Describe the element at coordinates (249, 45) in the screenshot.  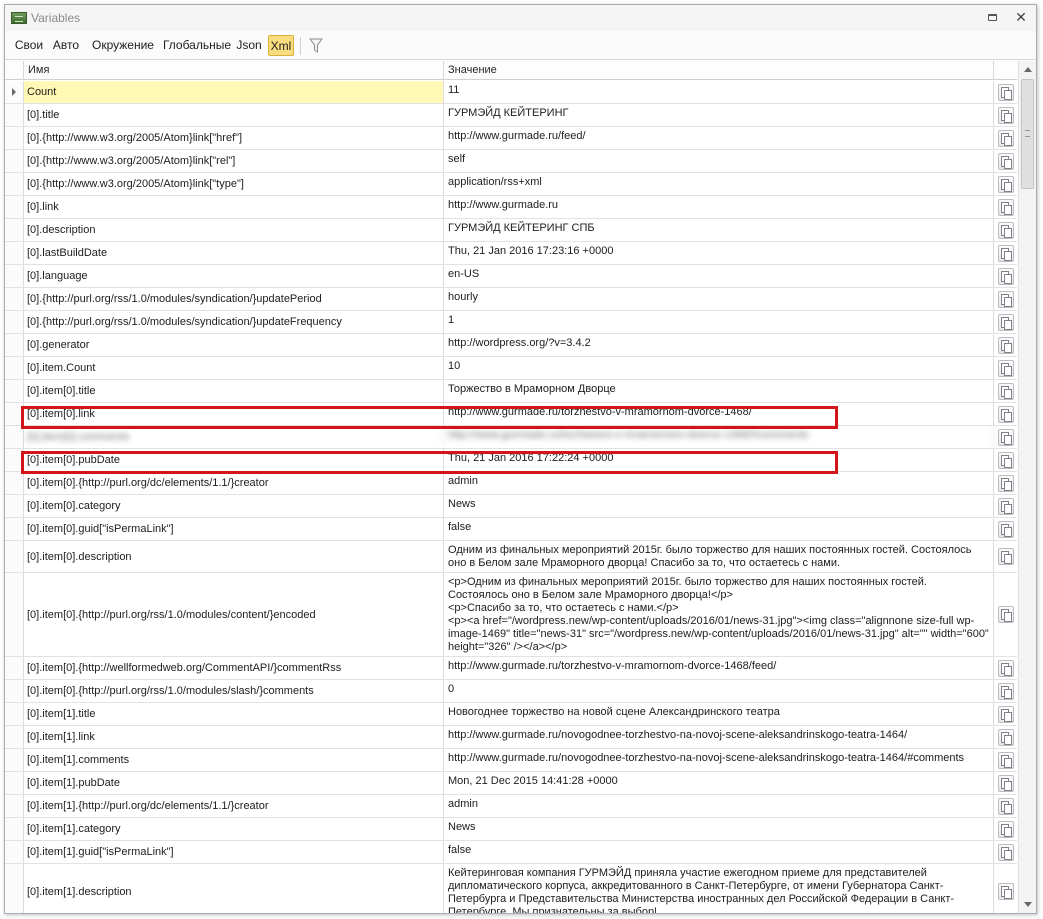
I see `tab-json: Json` at that location.